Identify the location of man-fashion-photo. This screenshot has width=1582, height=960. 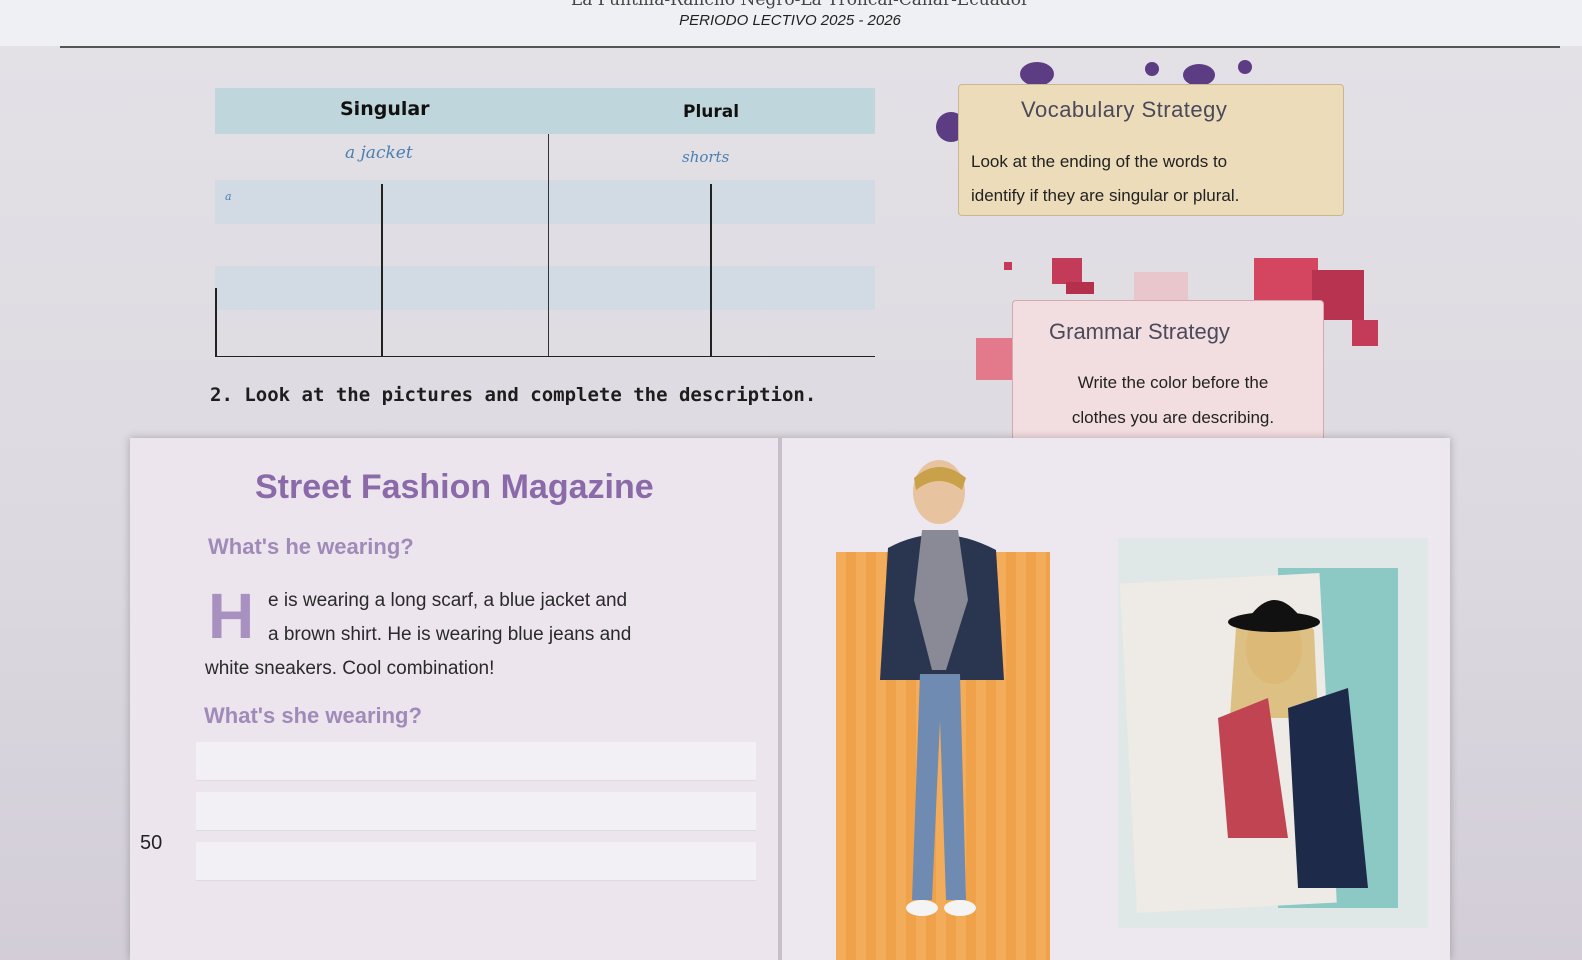
(943, 710).